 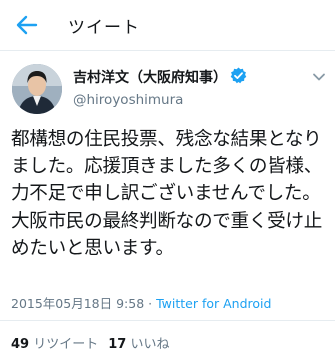 What do you see at coordinates (78, 303) in the screenshot?
I see `tweet-timestamp: 2015年05月18日 9:58` at bounding box center [78, 303].